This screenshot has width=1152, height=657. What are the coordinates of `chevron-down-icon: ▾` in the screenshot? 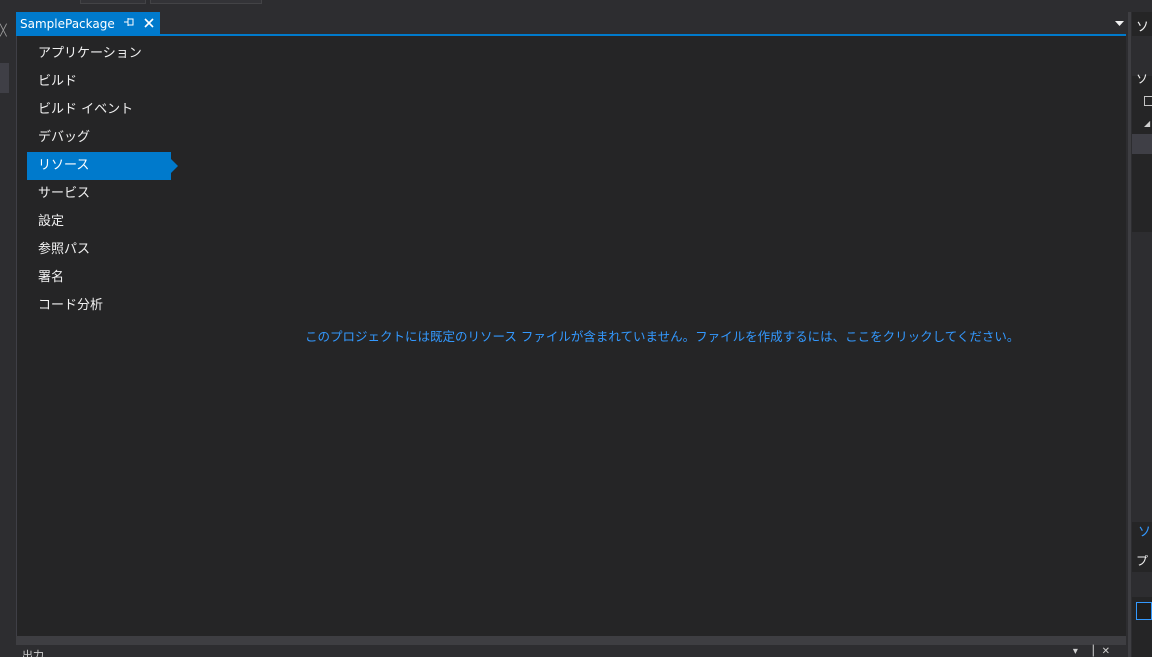 It's located at (1079, 651).